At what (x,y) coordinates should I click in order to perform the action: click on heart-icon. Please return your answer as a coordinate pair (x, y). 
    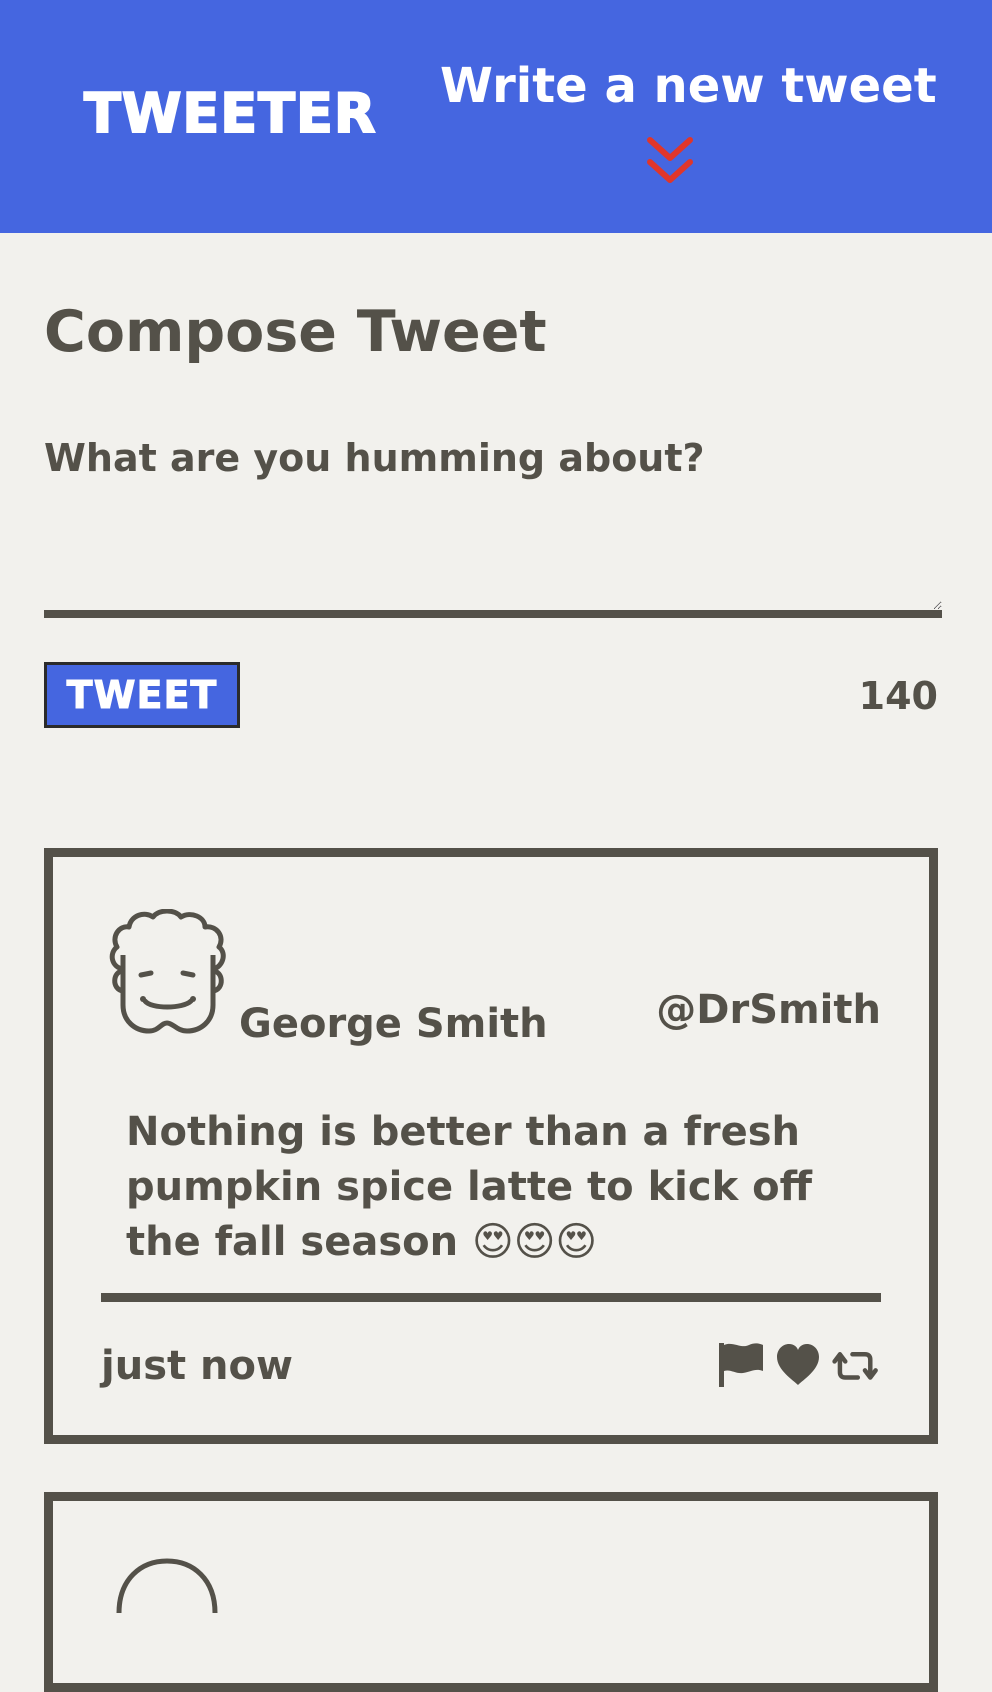
    Looking at the image, I should click on (798, 1365).